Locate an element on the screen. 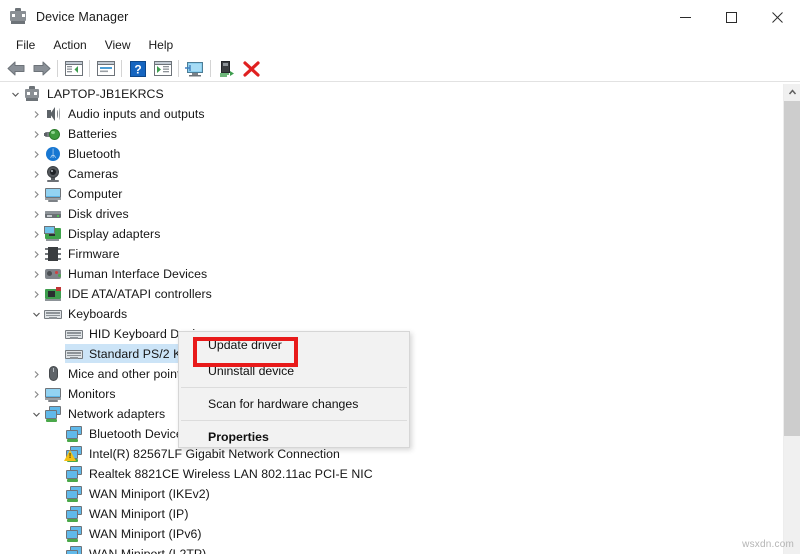 This screenshot has width=800, height=554. tree-row: Batteries is located at coordinates (391, 134).